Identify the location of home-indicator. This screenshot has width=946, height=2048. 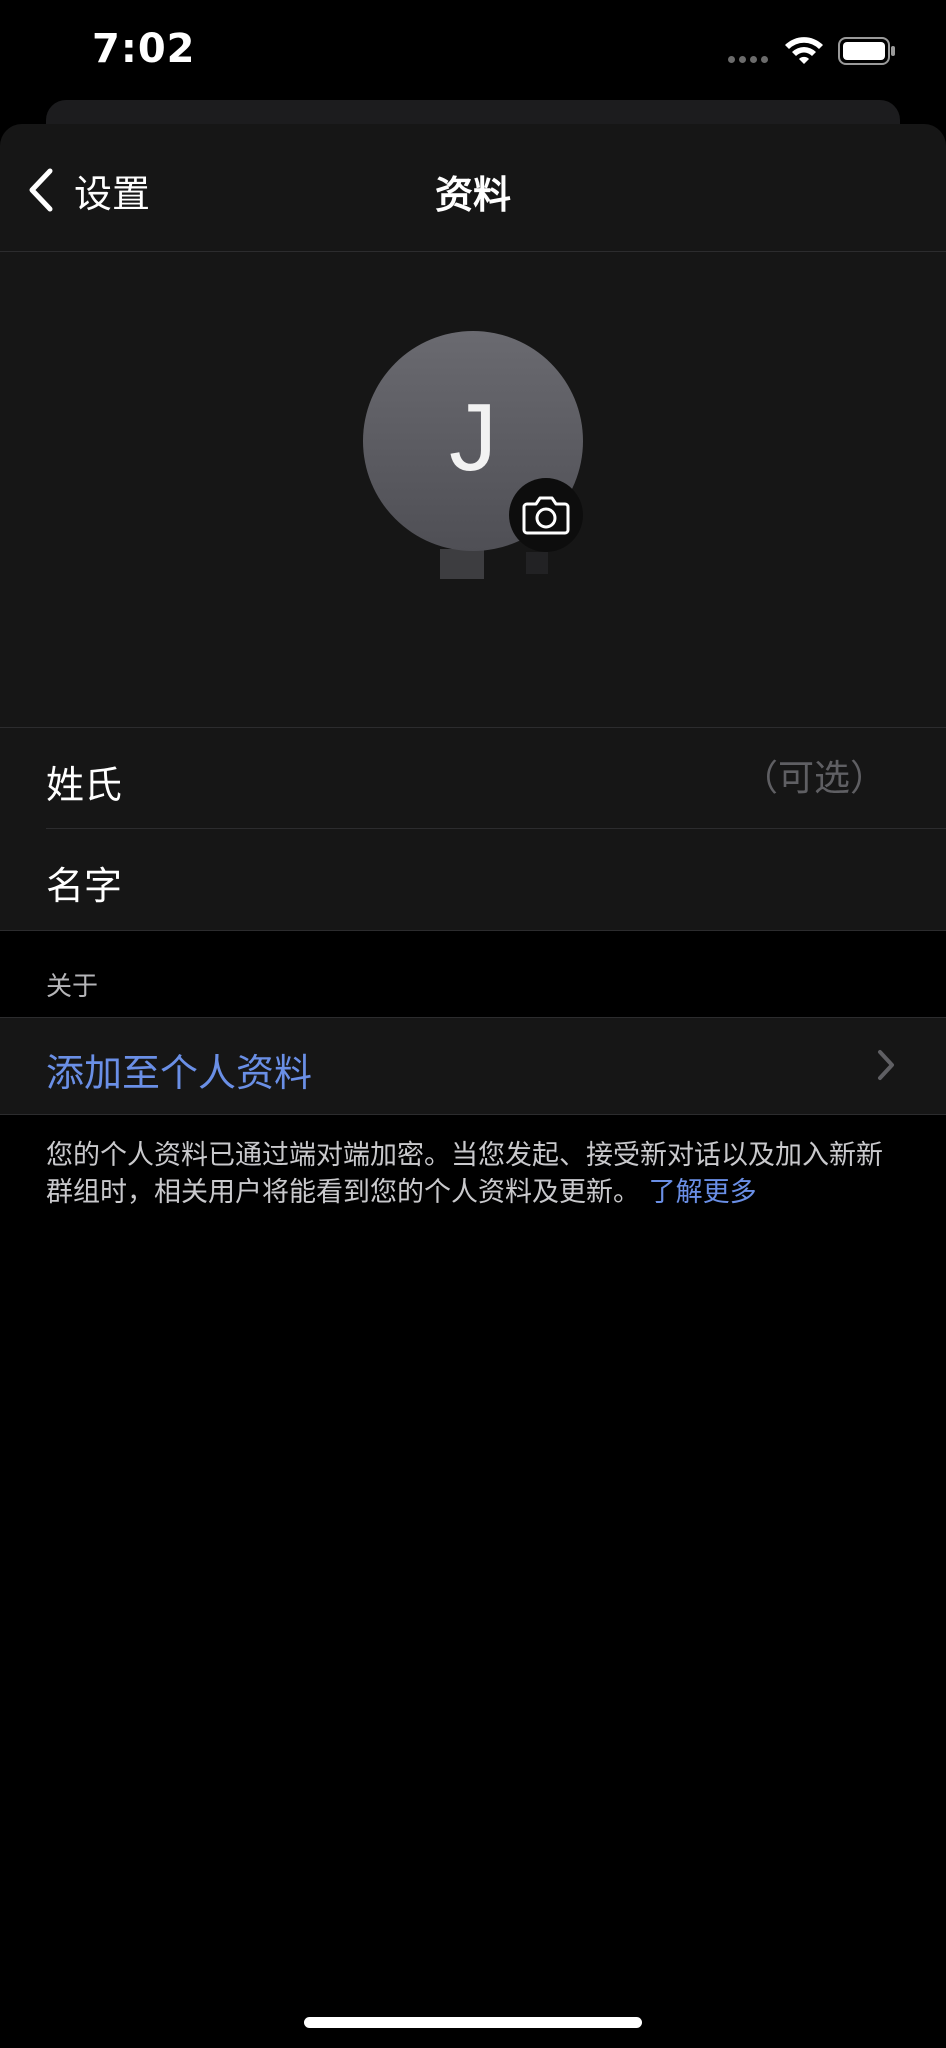
(473, 2022).